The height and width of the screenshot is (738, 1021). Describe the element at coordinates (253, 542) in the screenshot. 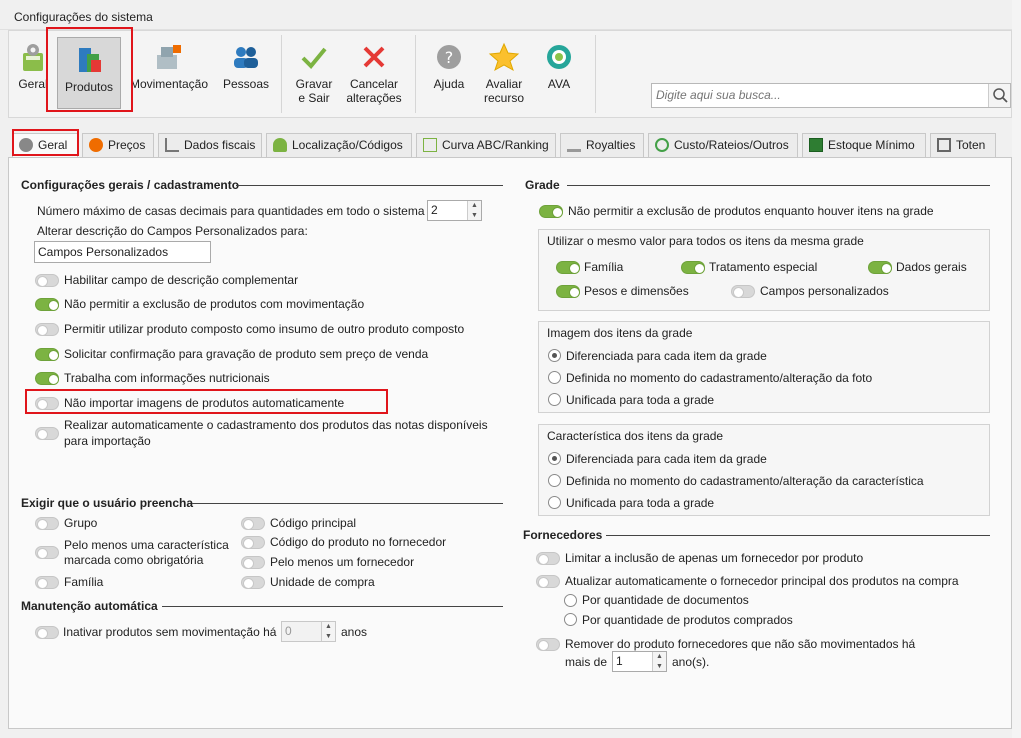

I see `toggle-required-codigo-fornecedor` at that location.